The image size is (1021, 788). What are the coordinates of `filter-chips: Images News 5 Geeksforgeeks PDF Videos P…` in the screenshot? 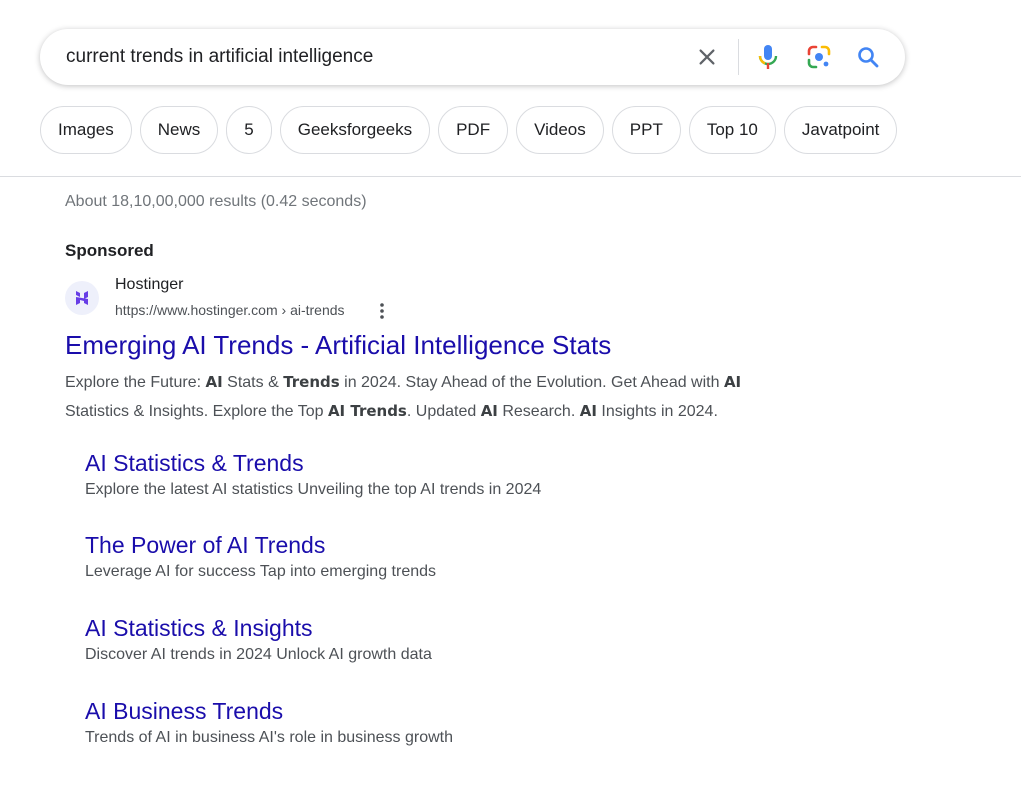 It's located at (469, 130).